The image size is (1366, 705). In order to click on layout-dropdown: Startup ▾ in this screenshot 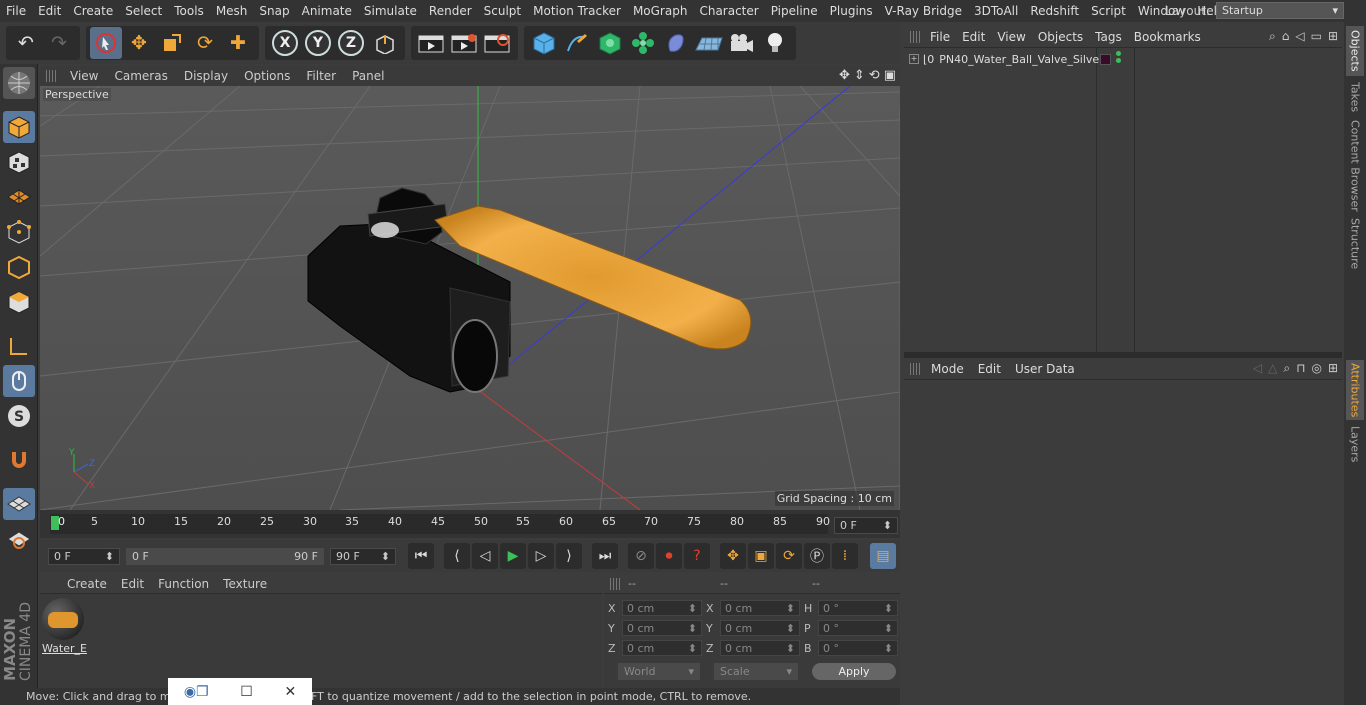, I will do `click(1280, 10)`.